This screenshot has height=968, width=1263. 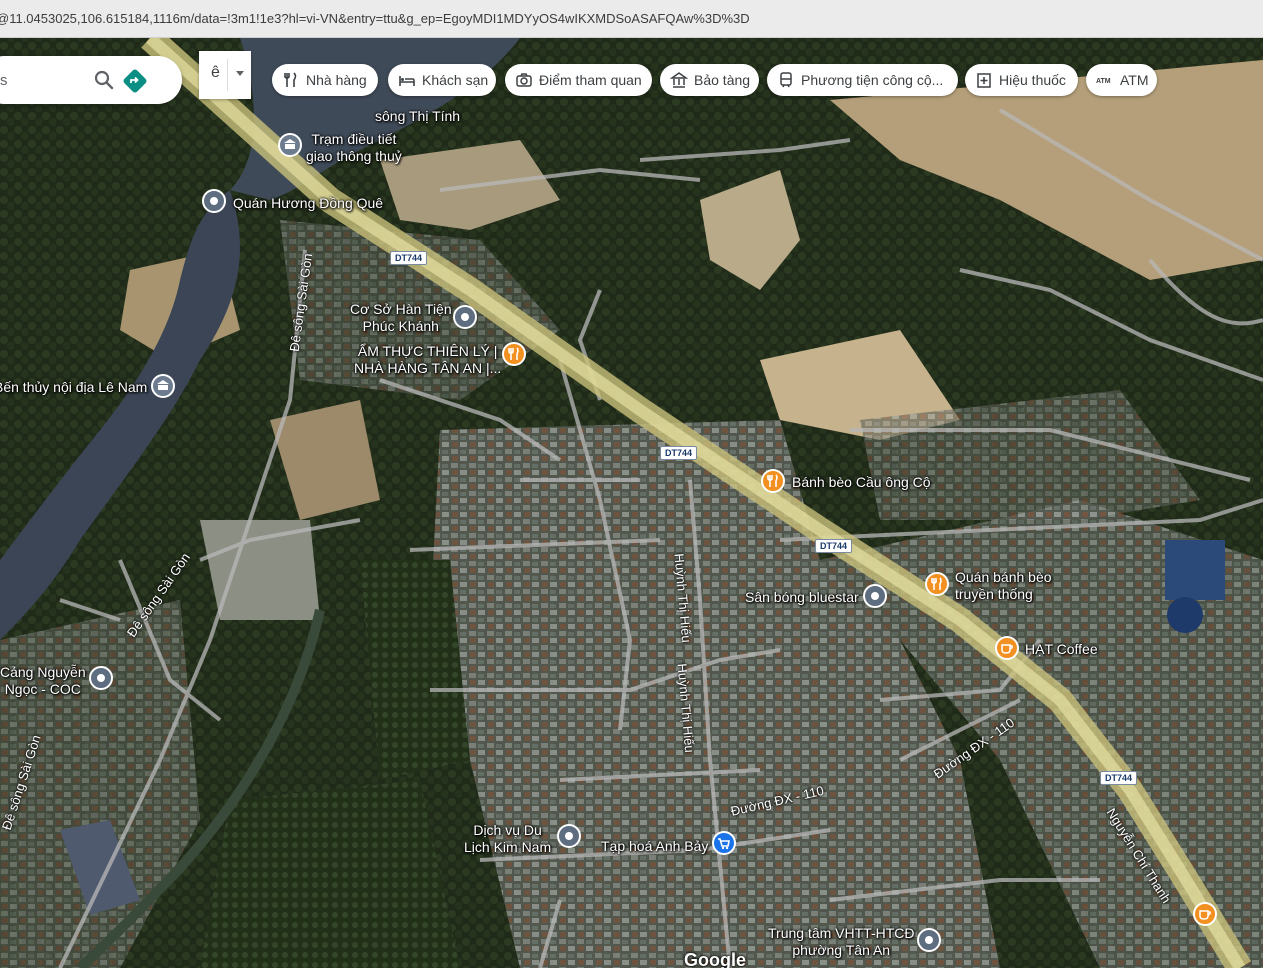 What do you see at coordinates (30, 80) in the screenshot?
I see `search-input: s` at bounding box center [30, 80].